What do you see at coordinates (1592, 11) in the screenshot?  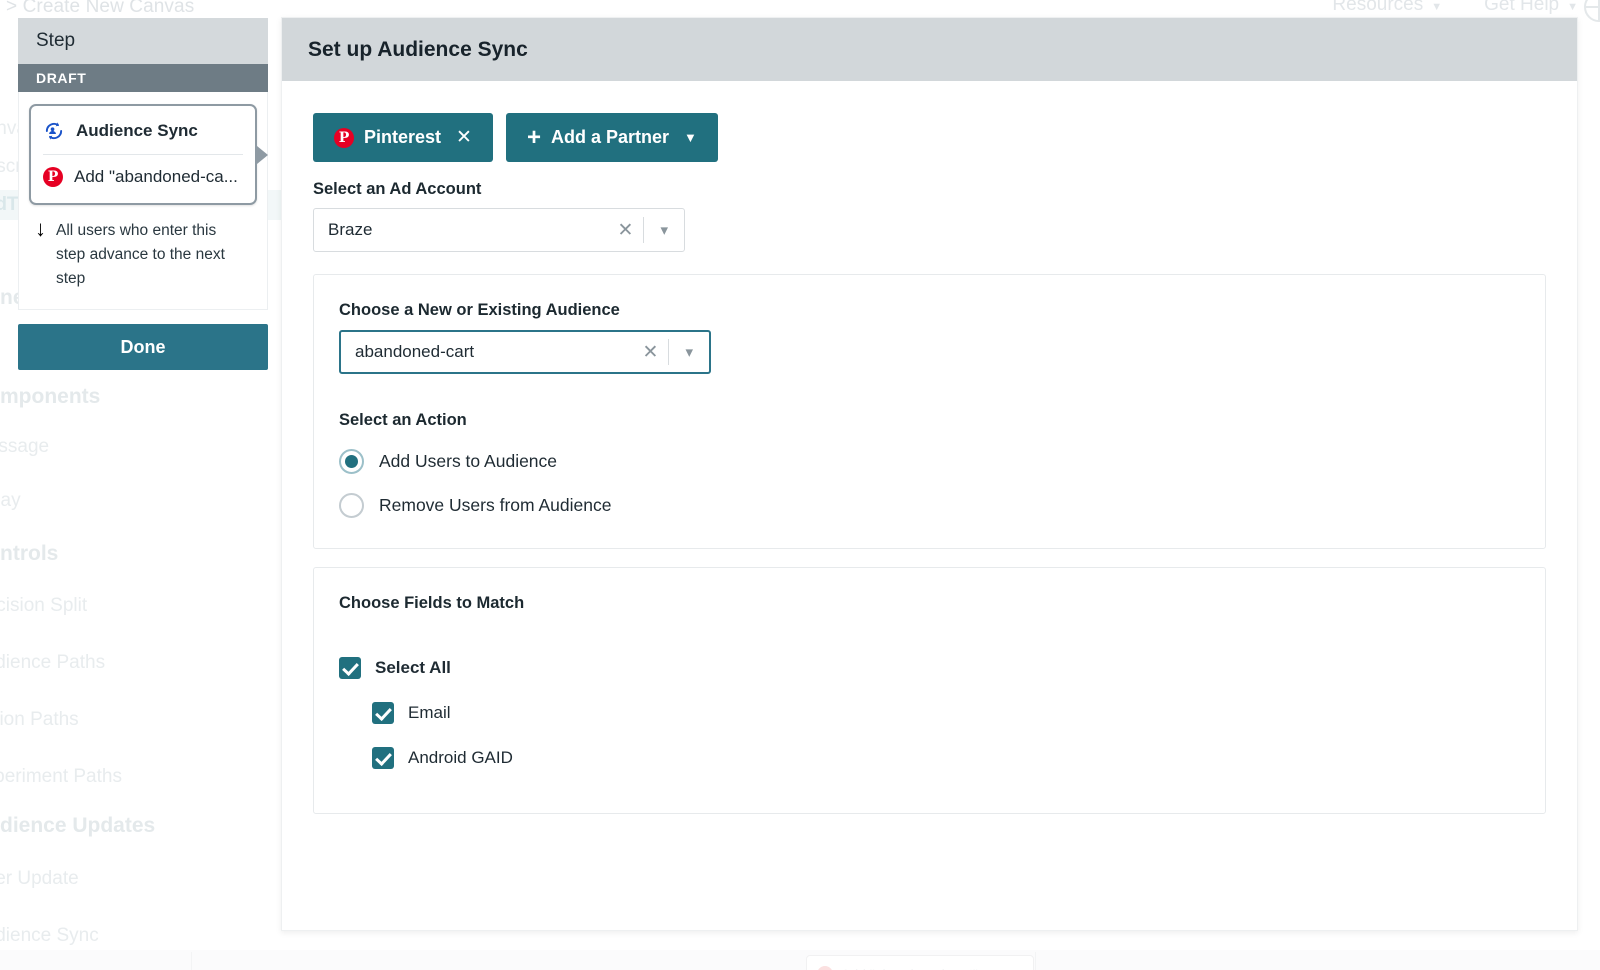 I see `globe-icon` at bounding box center [1592, 11].